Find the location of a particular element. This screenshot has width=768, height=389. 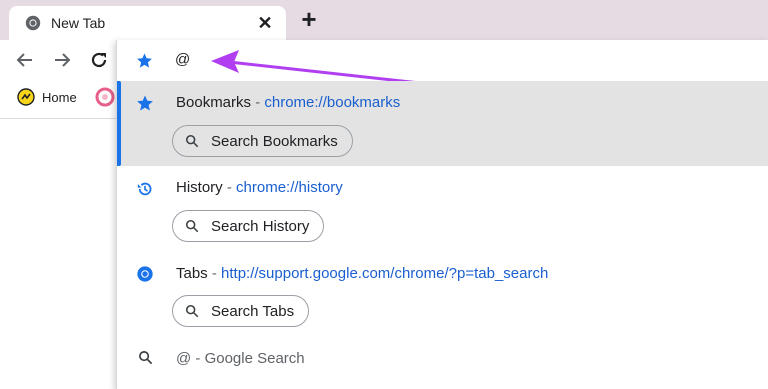

suggestion-google-search: @ - Google Search is located at coordinates (442, 363).